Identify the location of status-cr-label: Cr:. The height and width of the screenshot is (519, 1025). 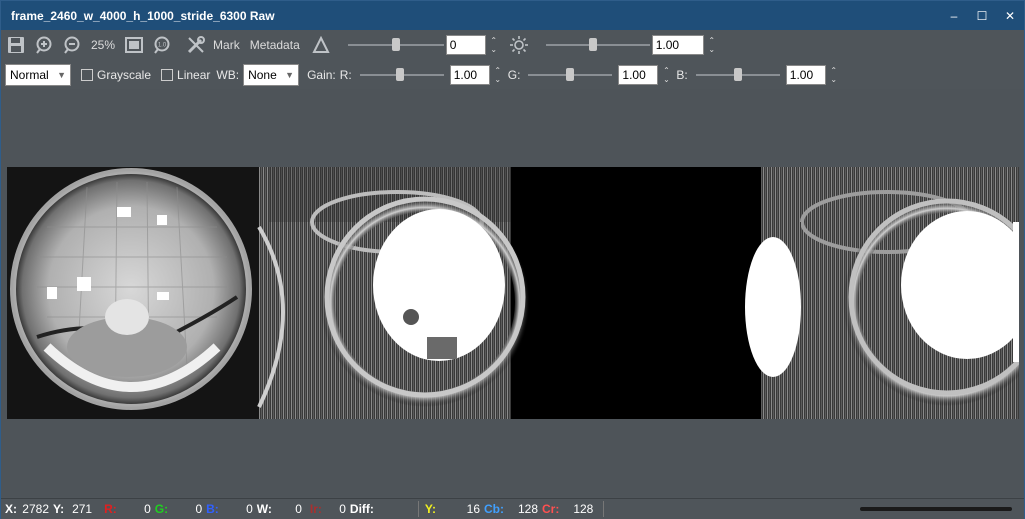
(551, 509).